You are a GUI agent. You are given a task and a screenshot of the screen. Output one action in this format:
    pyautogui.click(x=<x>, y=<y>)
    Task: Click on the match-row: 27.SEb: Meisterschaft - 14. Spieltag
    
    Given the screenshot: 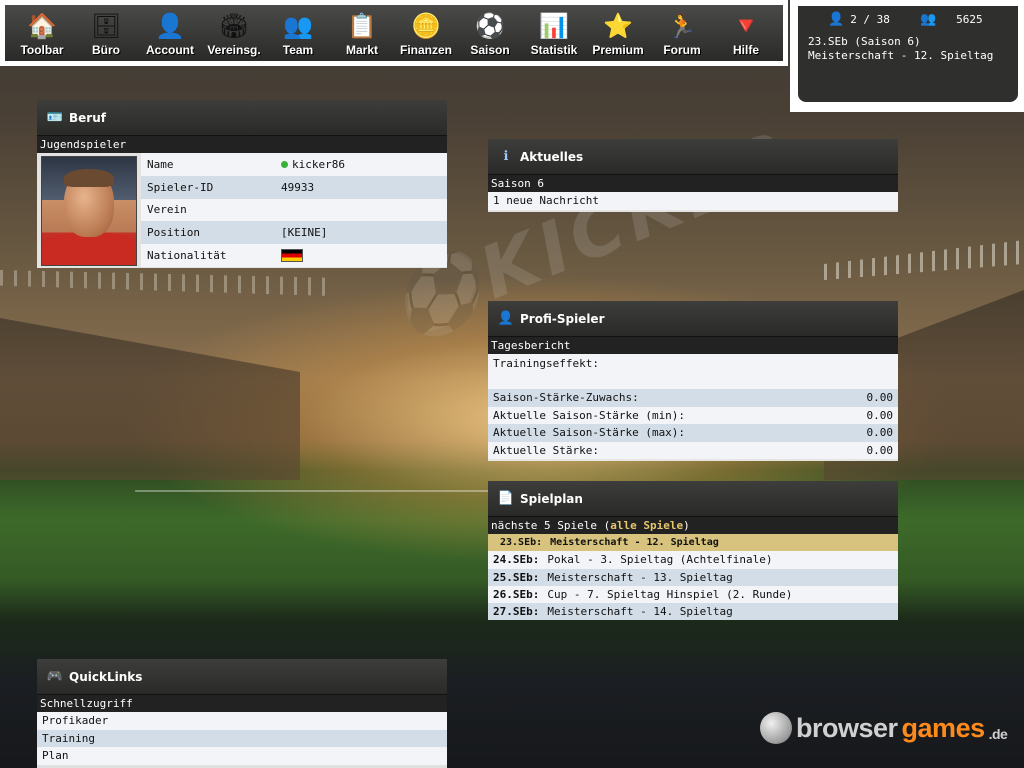 What is the action you would take?
    pyautogui.click(x=693, y=612)
    